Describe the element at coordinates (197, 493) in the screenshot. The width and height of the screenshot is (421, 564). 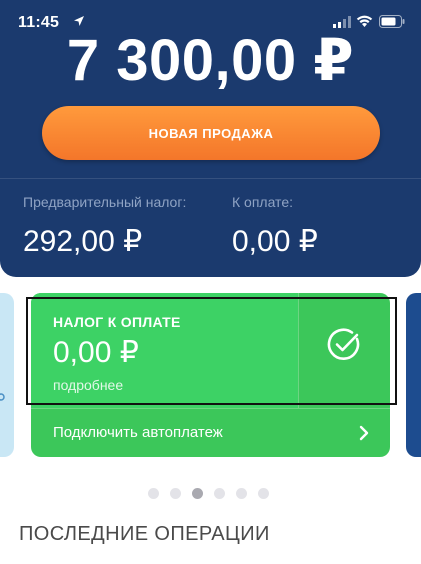
I see `carousel-dot-active` at that location.